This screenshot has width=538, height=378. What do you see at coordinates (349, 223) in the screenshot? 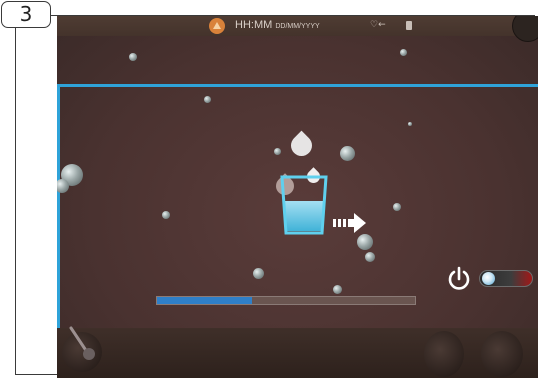
I see `dispense-arrow-icon` at bounding box center [349, 223].